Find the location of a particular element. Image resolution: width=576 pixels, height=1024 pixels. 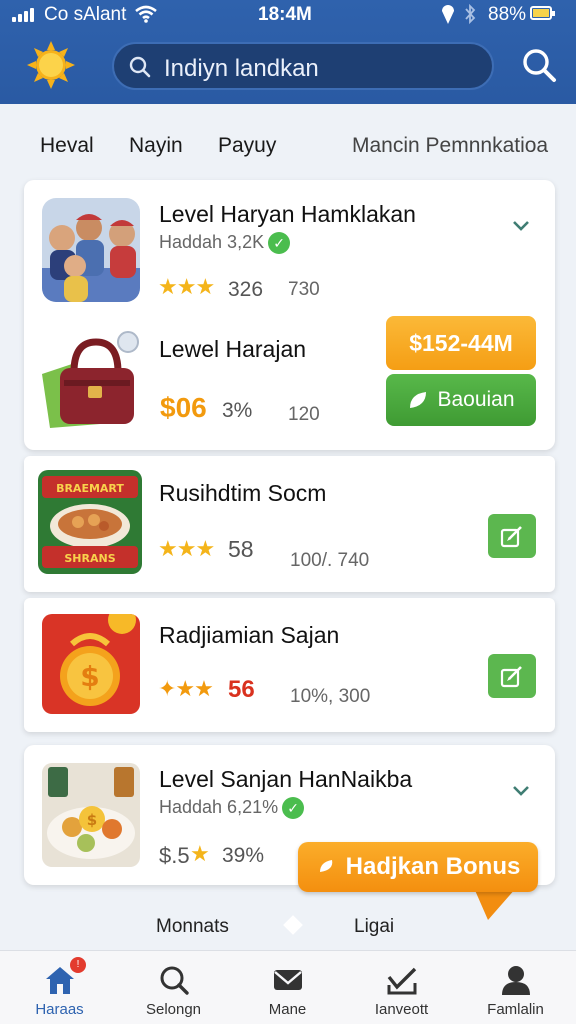

price-value: $.5 is located at coordinates (174, 855).